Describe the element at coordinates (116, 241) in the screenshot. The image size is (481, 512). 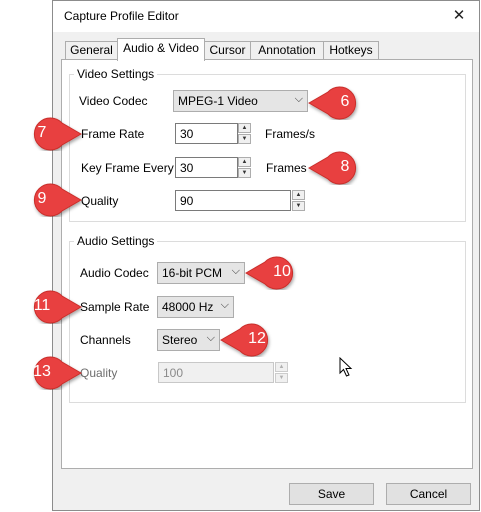
I see `audio-settings-heading: Audio Settings` at that location.